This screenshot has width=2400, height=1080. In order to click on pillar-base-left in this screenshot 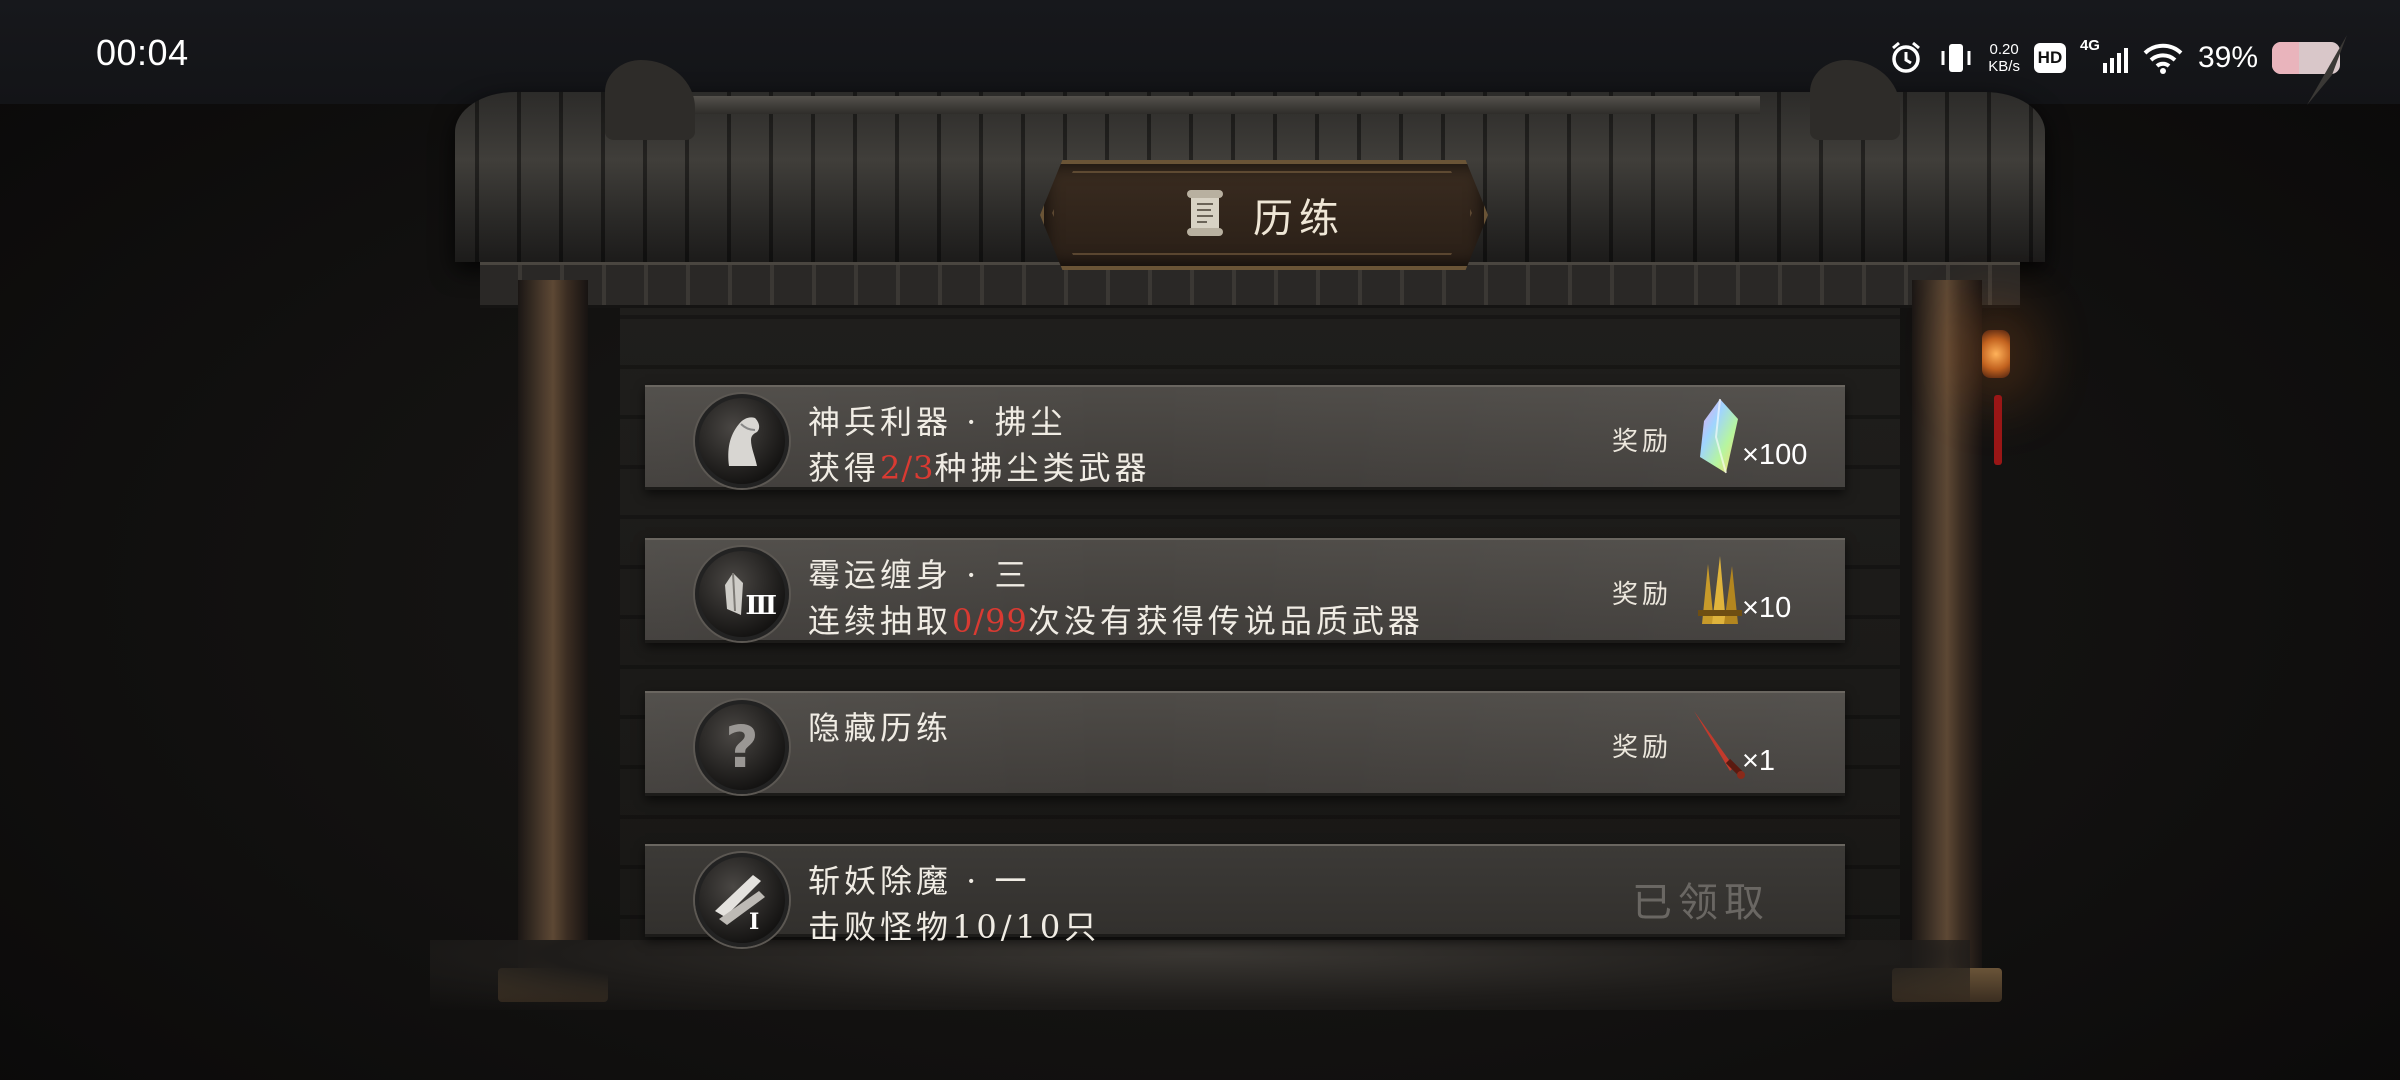, I will do `click(553, 985)`.